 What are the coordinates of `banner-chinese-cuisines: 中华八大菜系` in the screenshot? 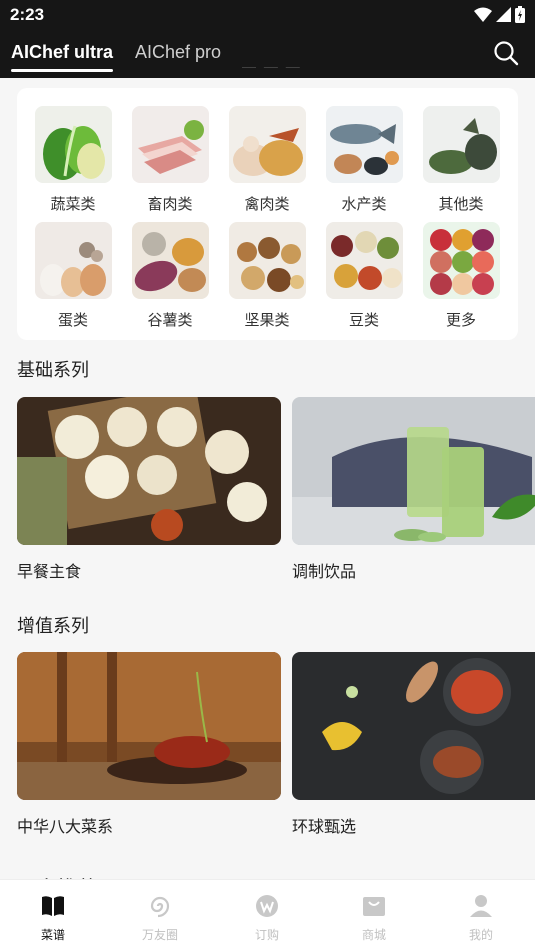 It's located at (149, 744).